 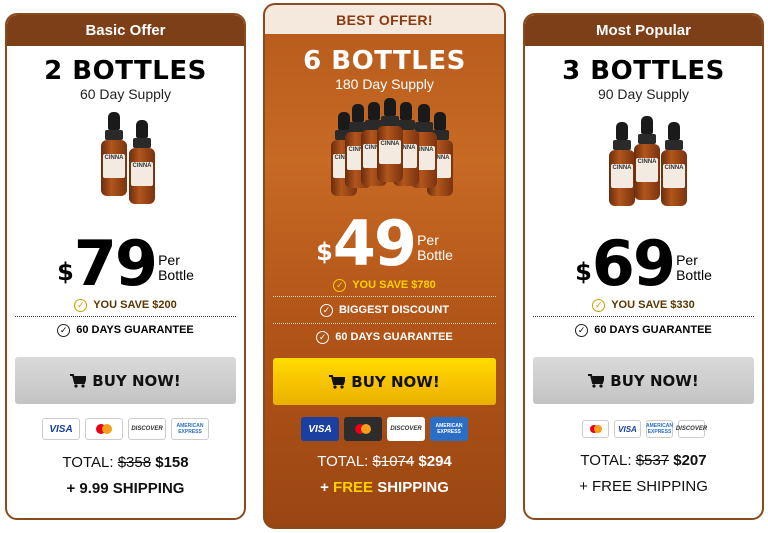 I want to click on price: $ 49 Per Bottle, so click(x=384, y=243).